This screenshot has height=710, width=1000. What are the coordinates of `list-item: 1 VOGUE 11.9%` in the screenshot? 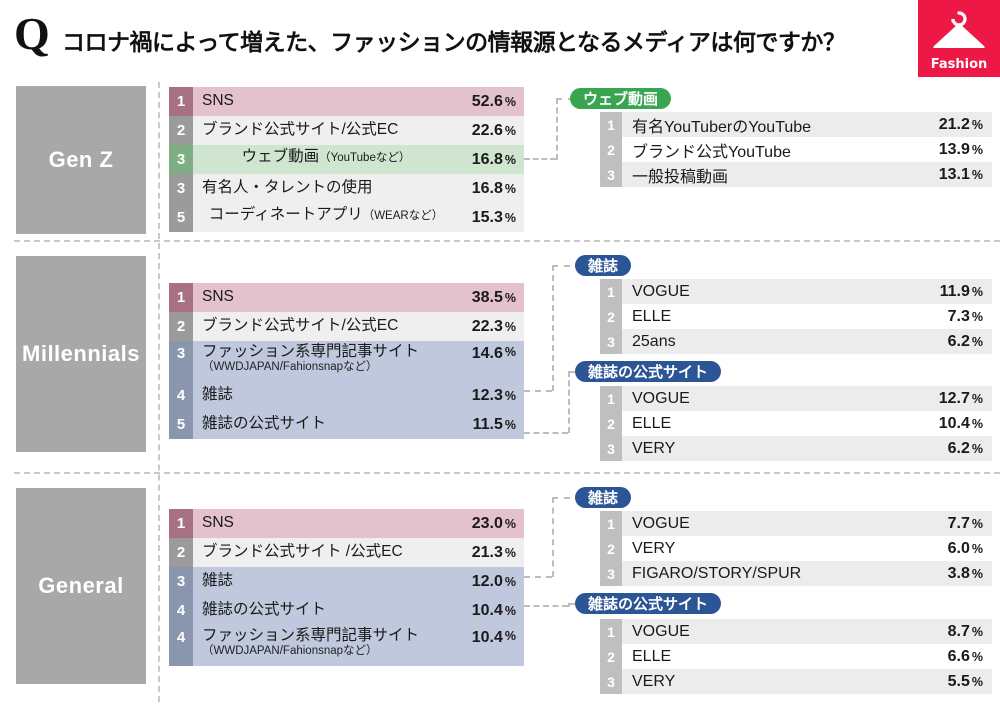 It's located at (796, 291).